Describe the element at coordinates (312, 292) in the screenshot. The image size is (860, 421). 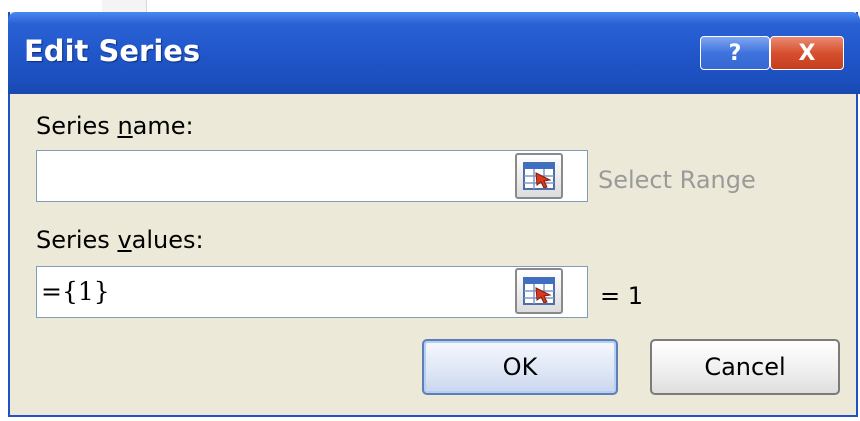
I see `series-values-input: ={1}` at that location.